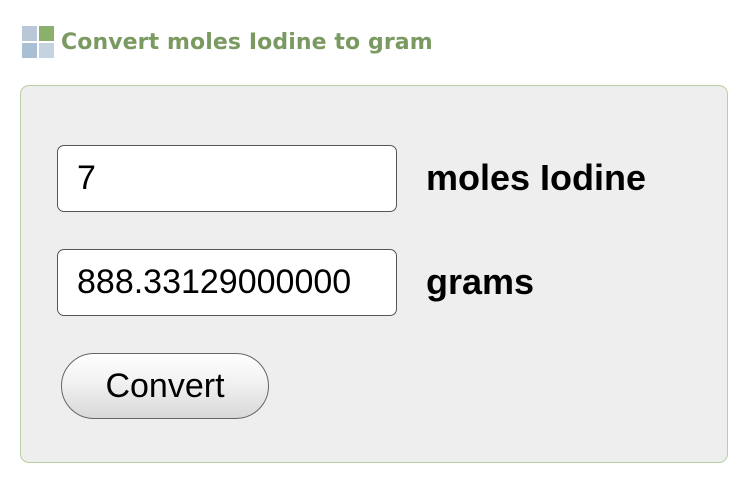 The width and height of the screenshot is (750, 496). Describe the element at coordinates (227, 282) in the screenshot. I see `grams-input` at that location.